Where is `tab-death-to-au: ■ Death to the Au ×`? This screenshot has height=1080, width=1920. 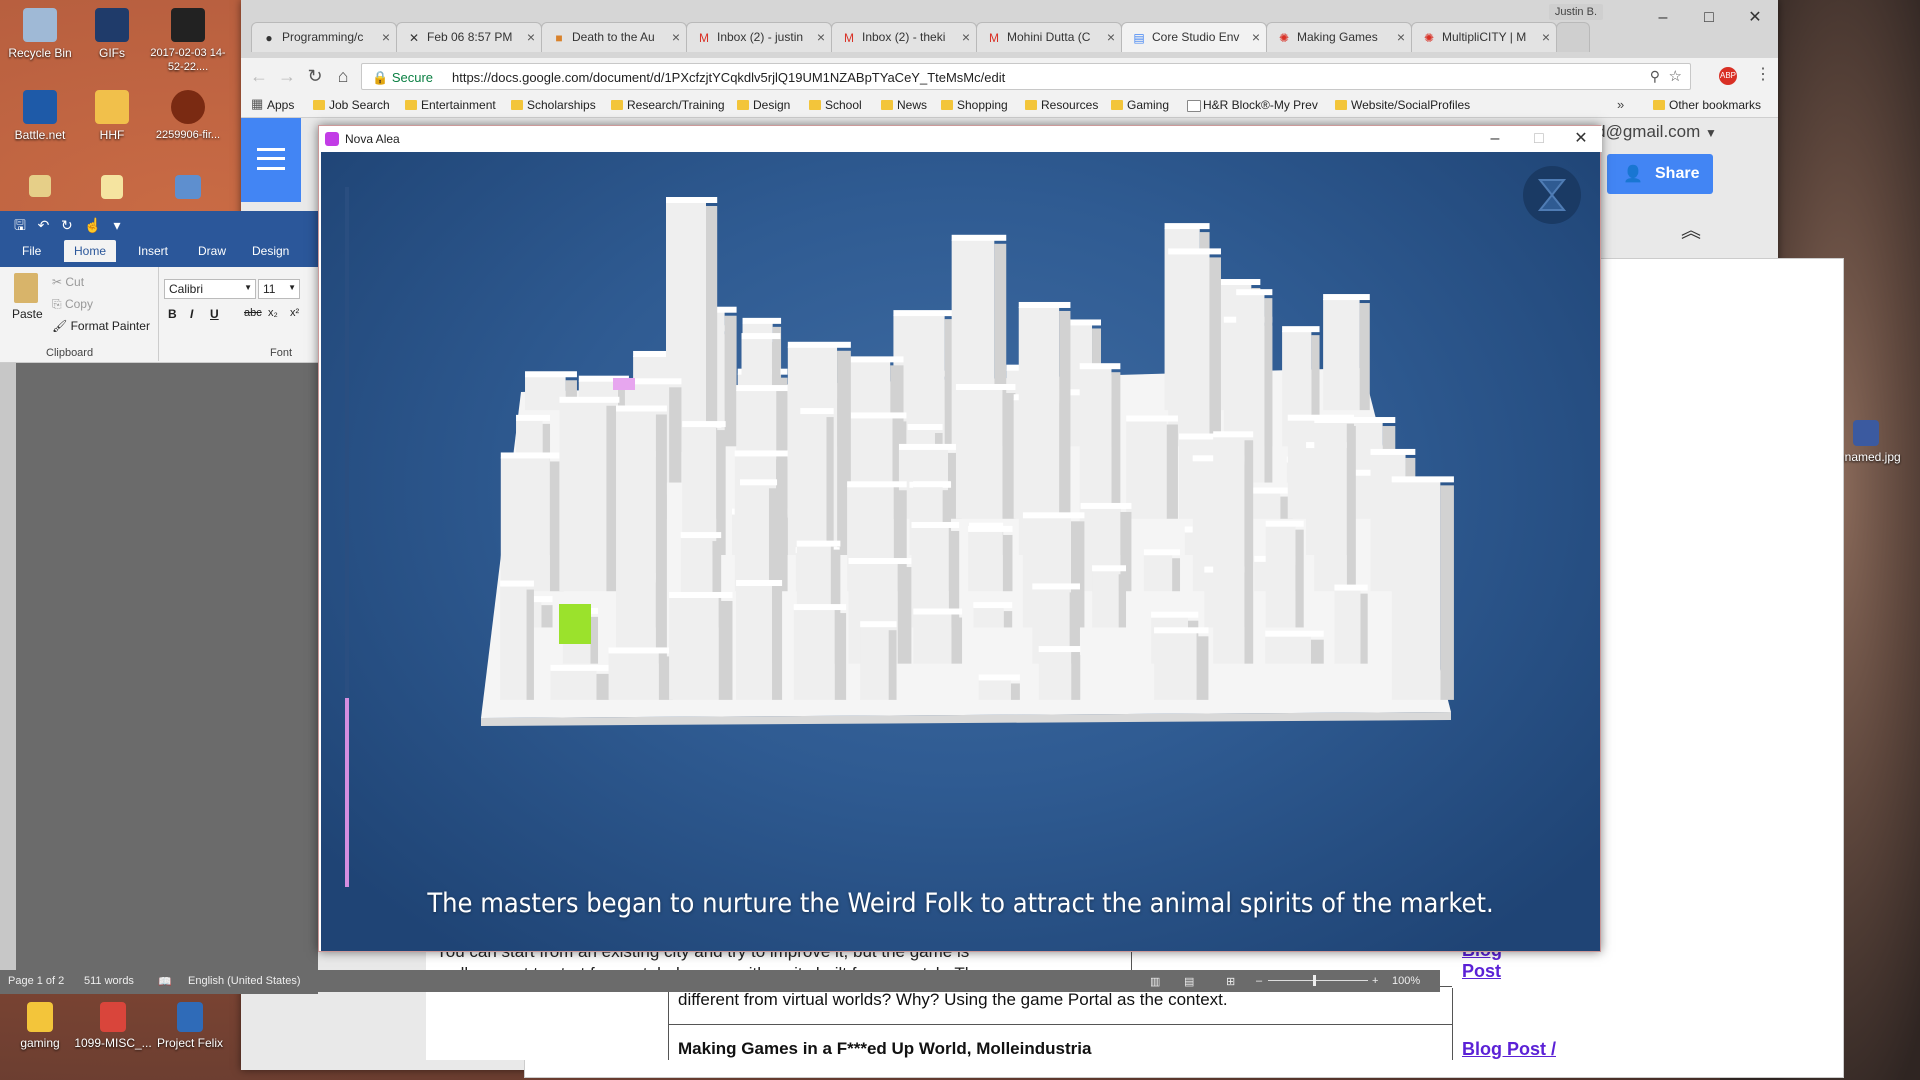
tab-death-to-au: ■ Death to the Au × is located at coordinates (614, 37).